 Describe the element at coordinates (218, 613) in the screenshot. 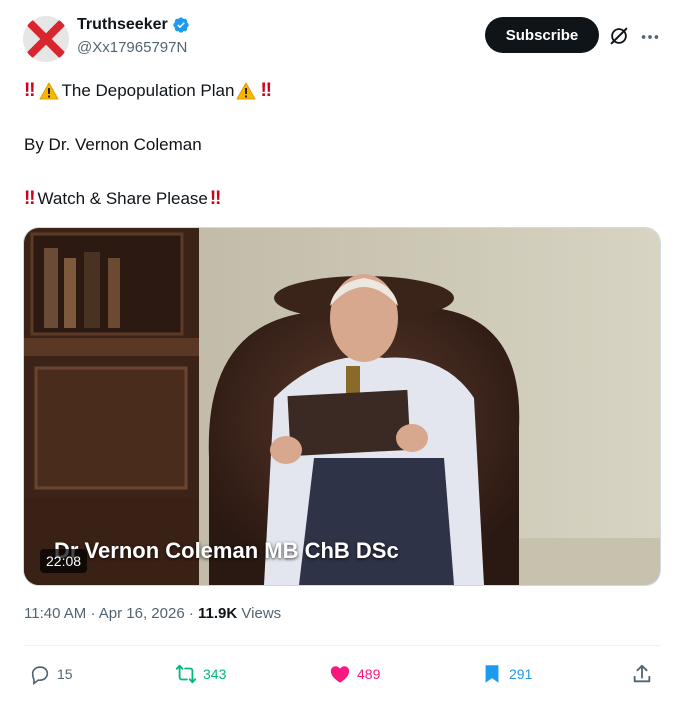

I see `views-count: 11.9K` at that location.